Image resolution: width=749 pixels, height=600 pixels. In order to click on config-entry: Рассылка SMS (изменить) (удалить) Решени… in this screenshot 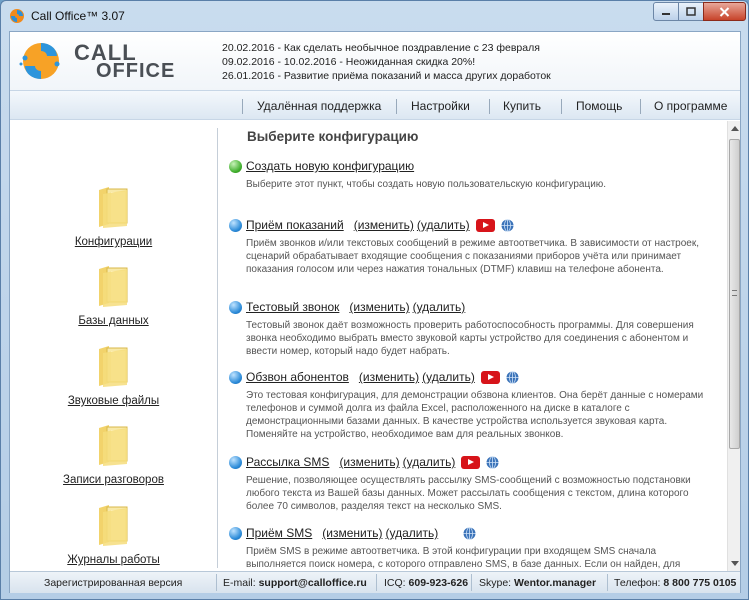, I will do `click(474, 483)`.